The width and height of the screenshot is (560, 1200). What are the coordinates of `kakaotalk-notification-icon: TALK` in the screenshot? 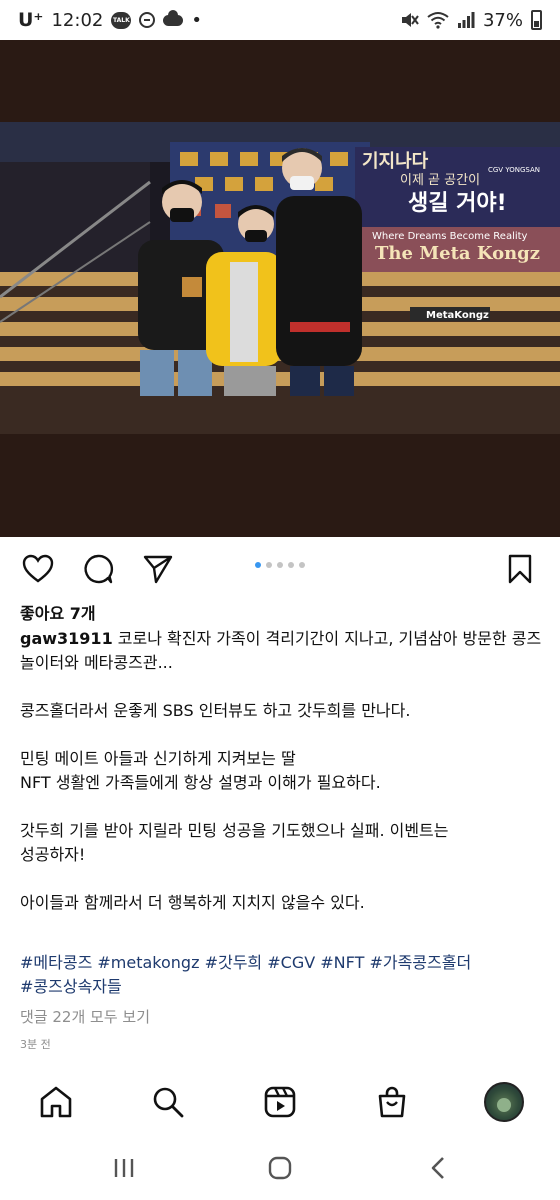 It's located at (121, 20).